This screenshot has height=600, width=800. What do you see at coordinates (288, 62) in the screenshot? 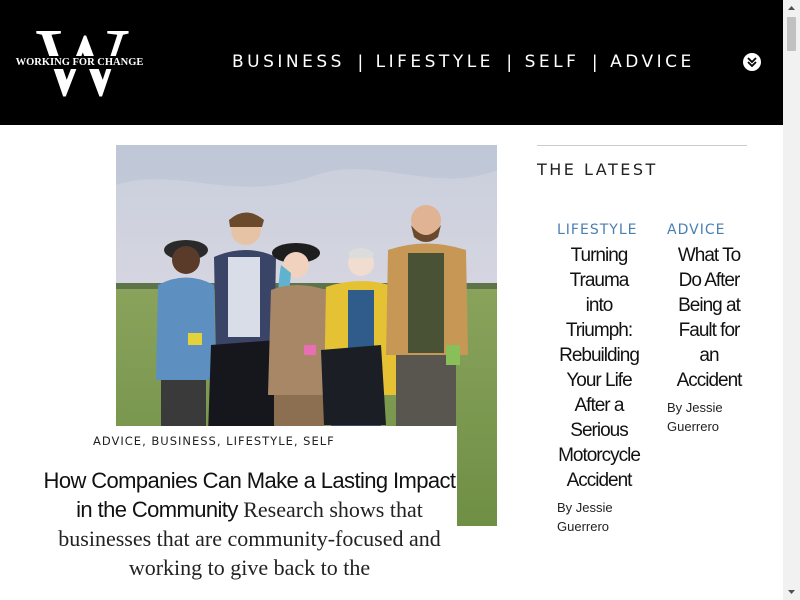
I see `nav-item-business: BUSINESS` at bounding box center [288, 62].